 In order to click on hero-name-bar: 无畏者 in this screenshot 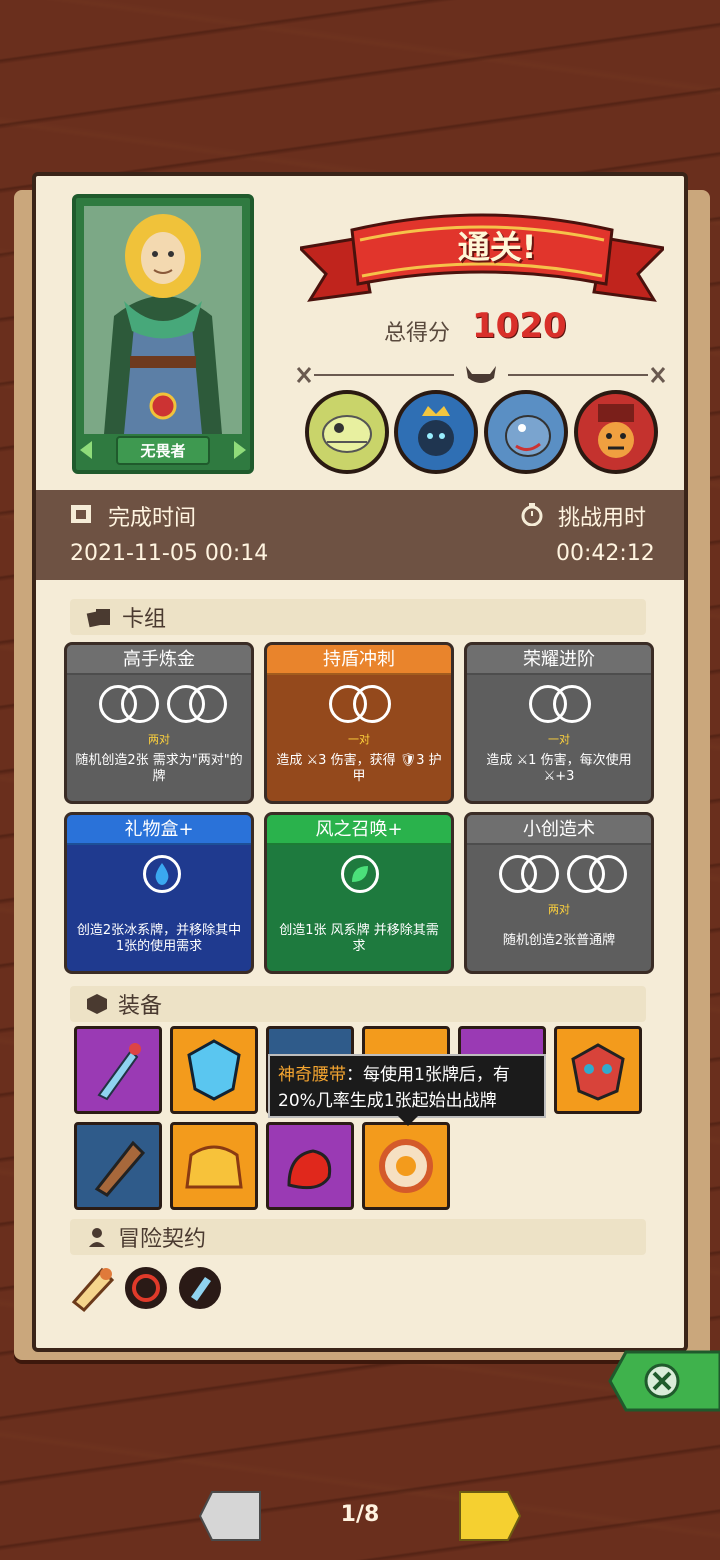, I will do `click(163, 450)`.